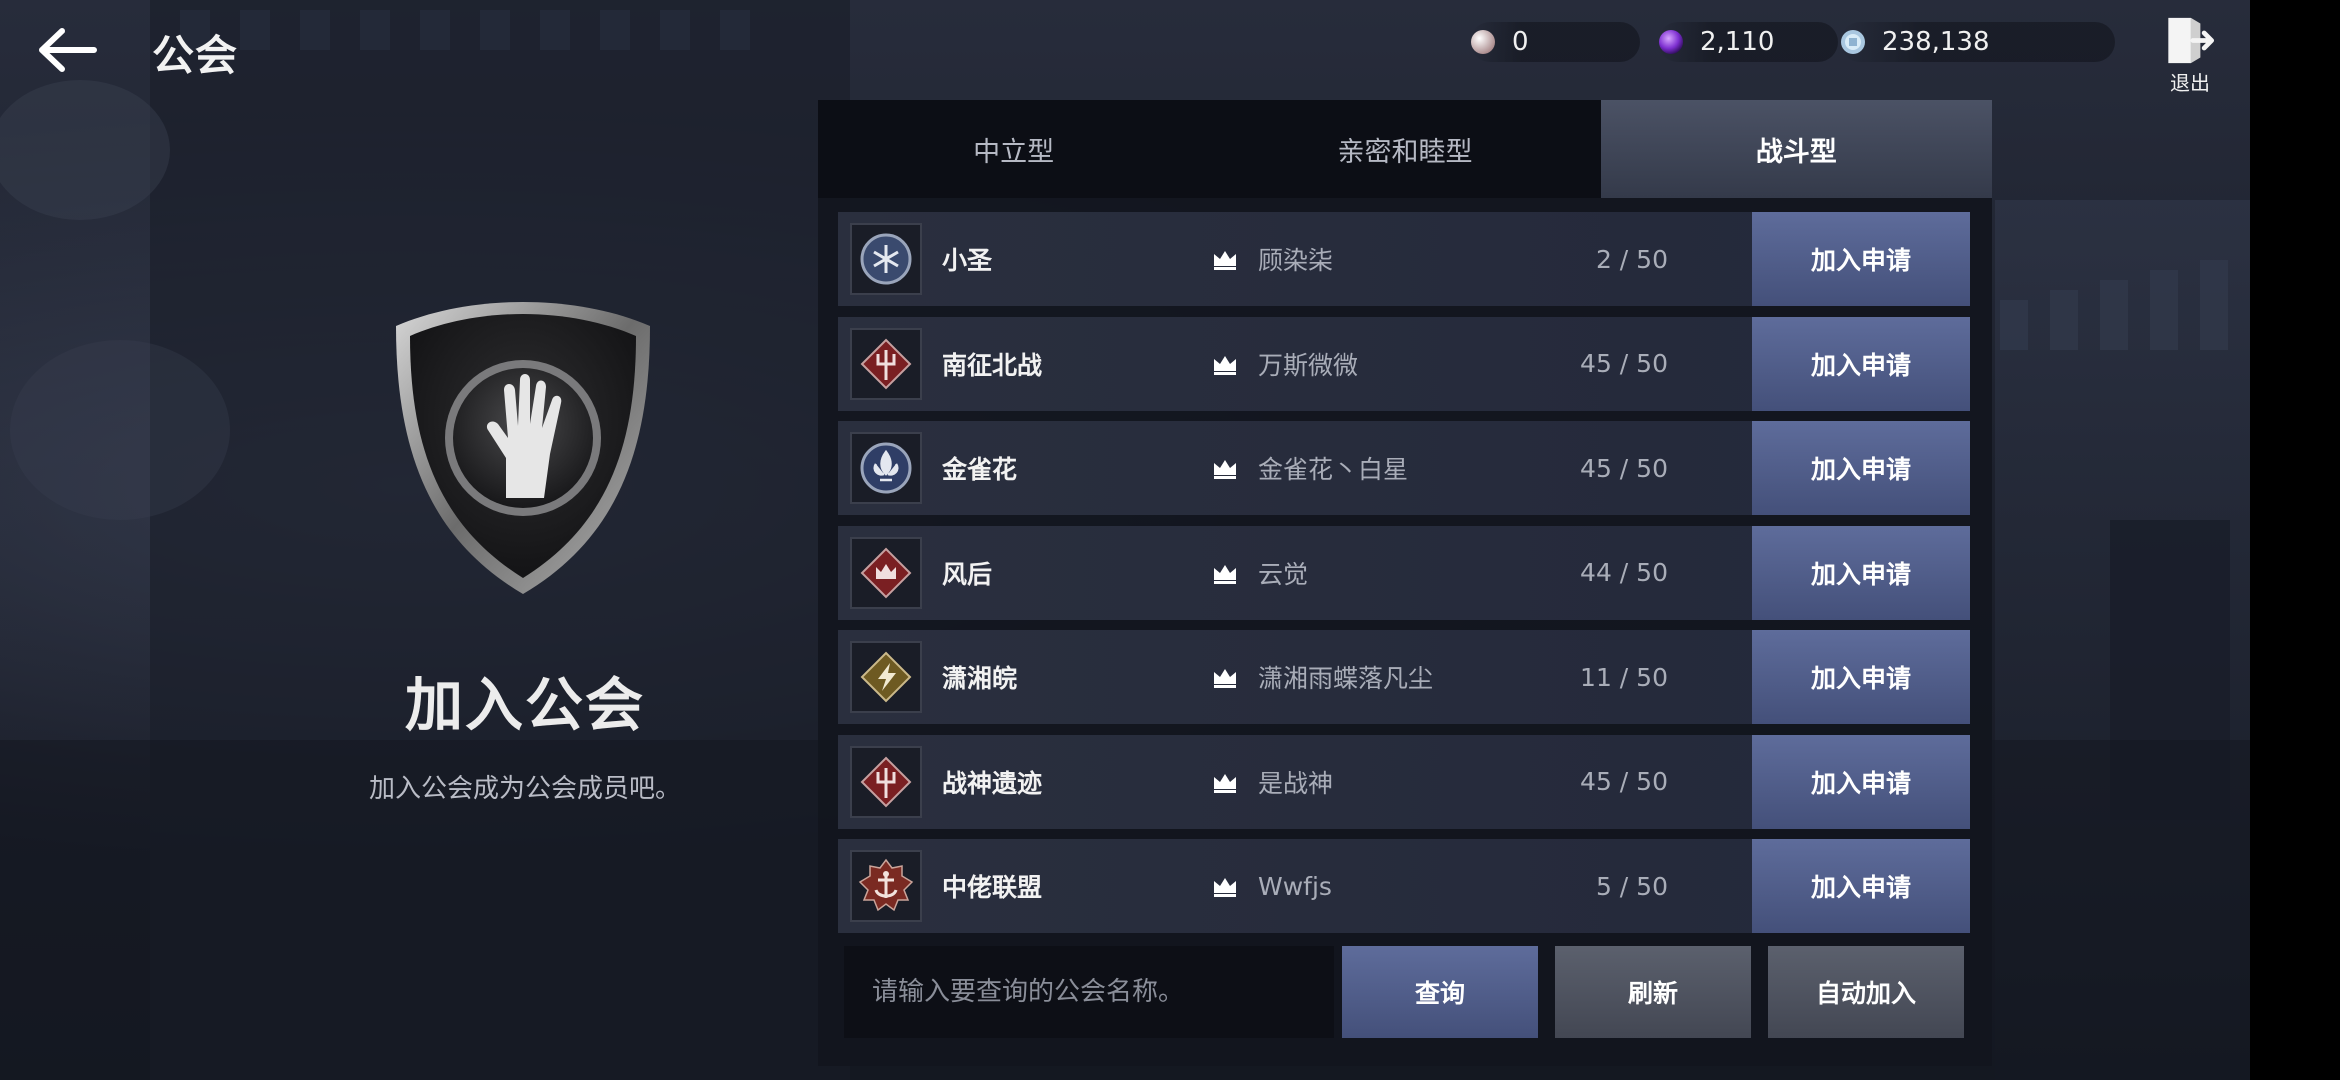  Describe the element at coordinates (967, 574) in the screenshot. I see `guild-name: 风后` at that location.